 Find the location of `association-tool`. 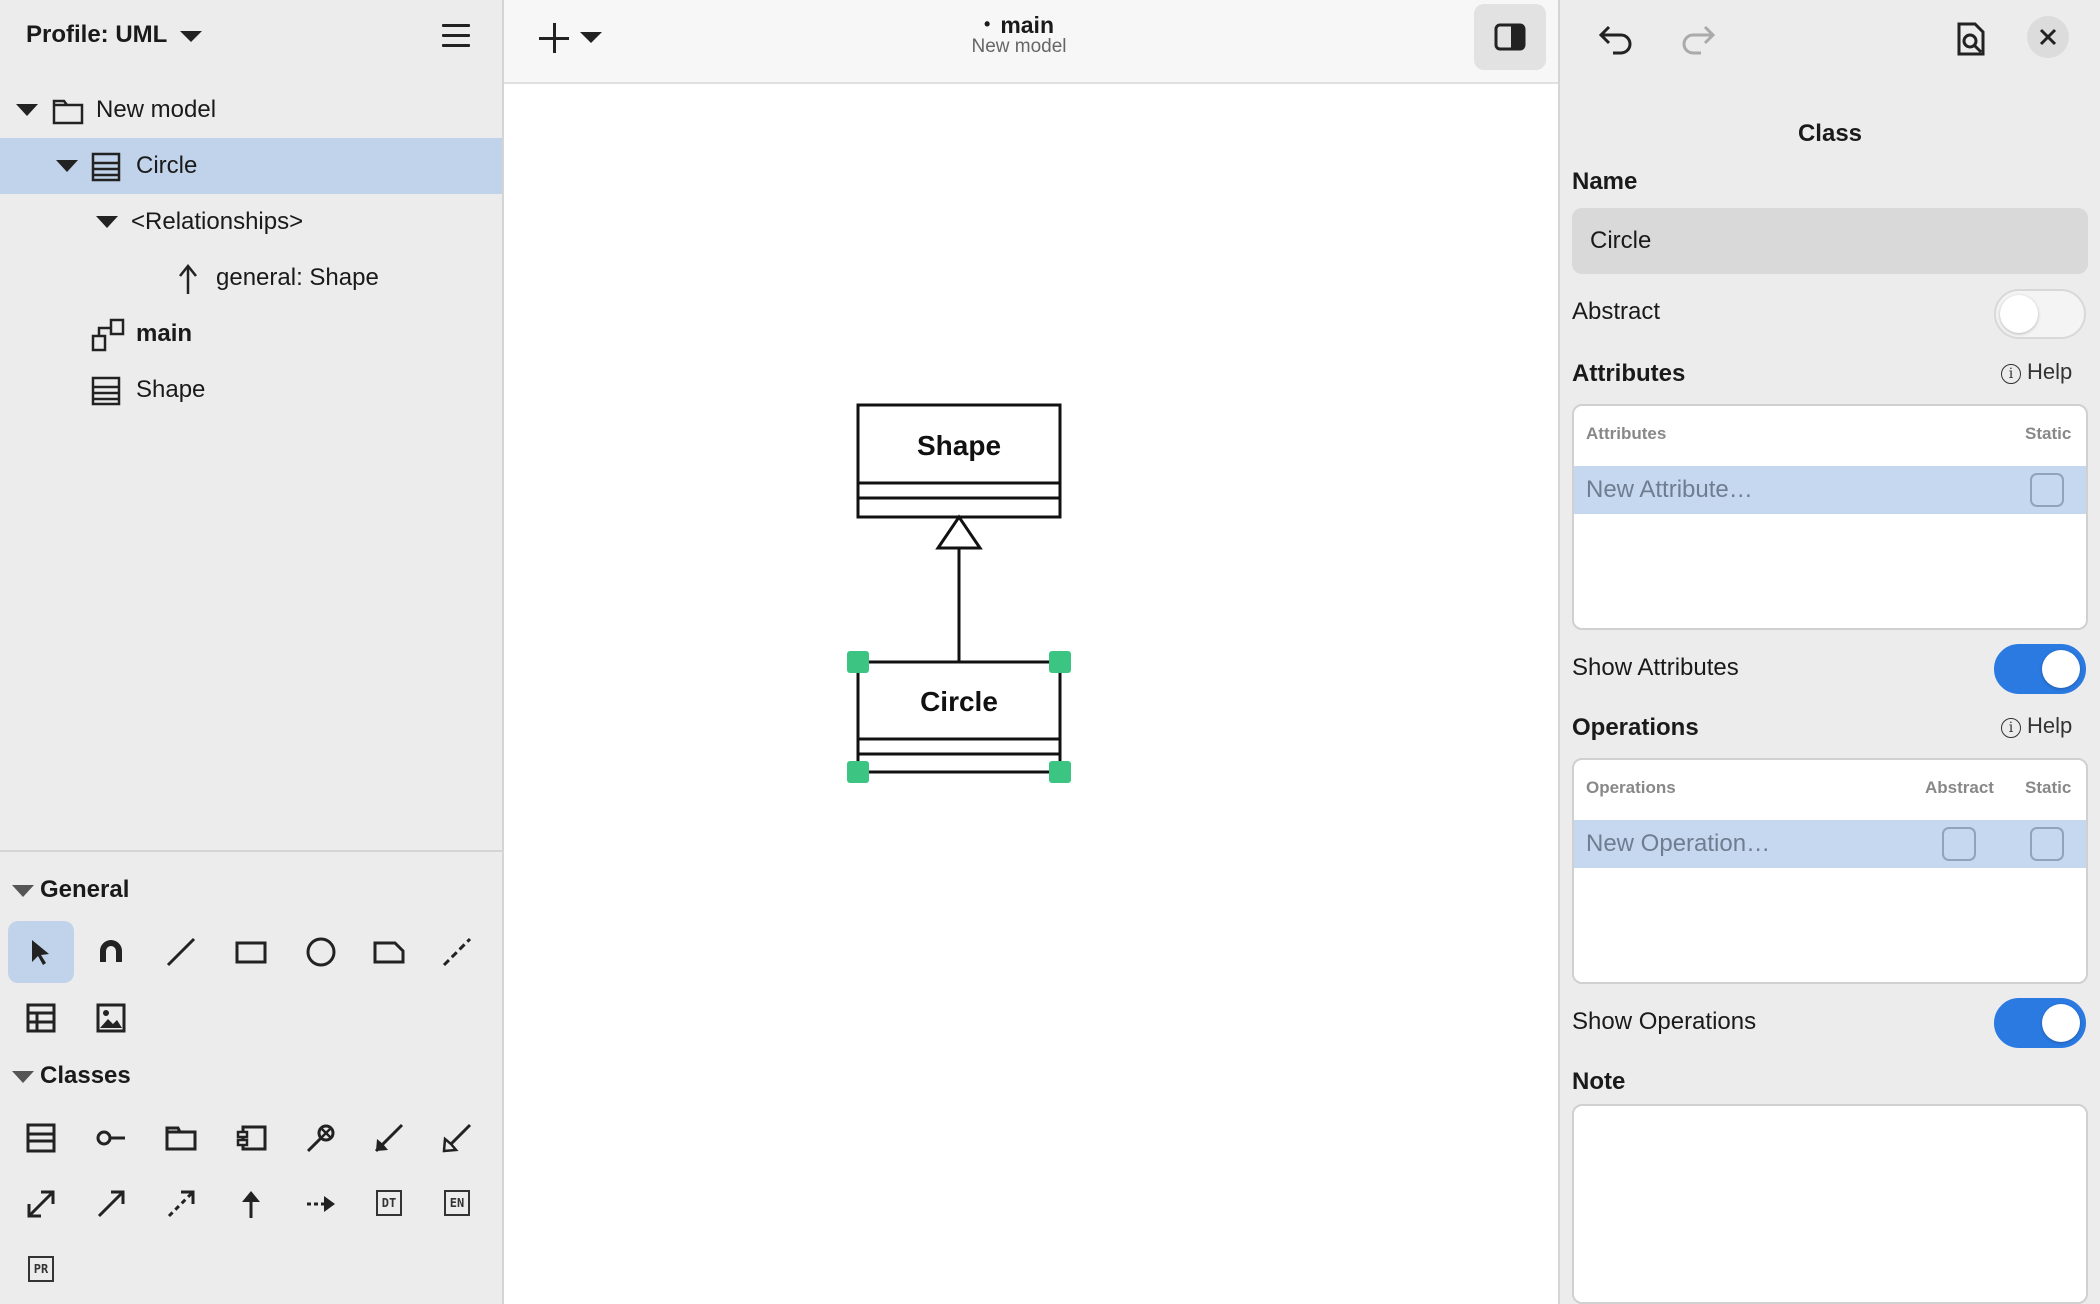

association-tool is located at coordinates (41, 1204).